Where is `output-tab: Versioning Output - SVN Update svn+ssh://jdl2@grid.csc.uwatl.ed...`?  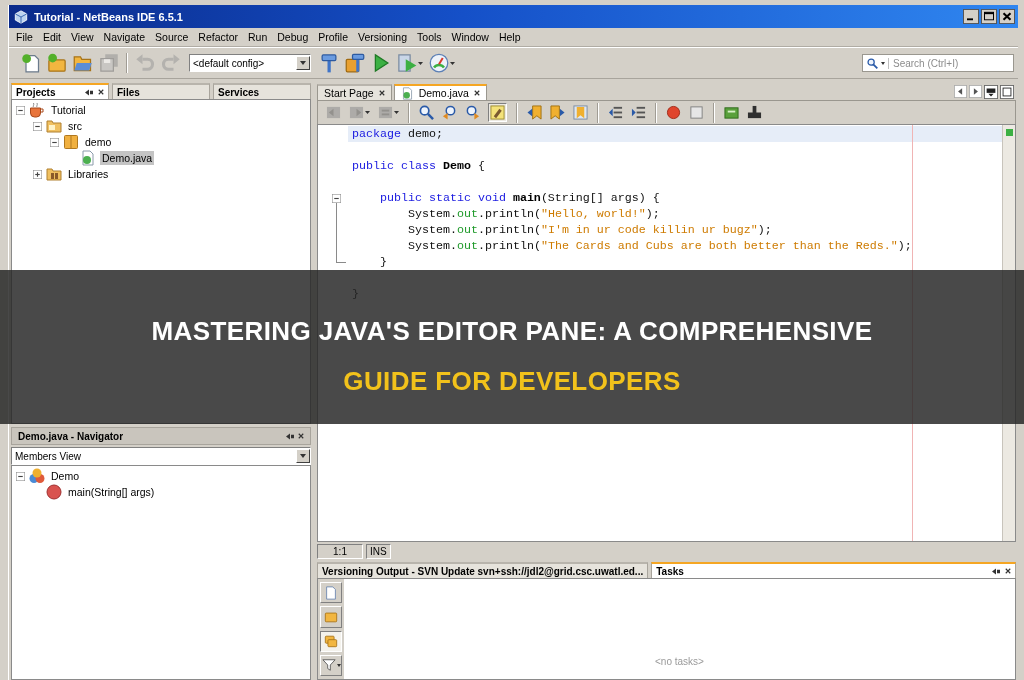
output-tab: Versioning Output - SVN Update svn+ssh://jdl2@grid.csc.uwatl.ed... is located at coordinates (483, 570).